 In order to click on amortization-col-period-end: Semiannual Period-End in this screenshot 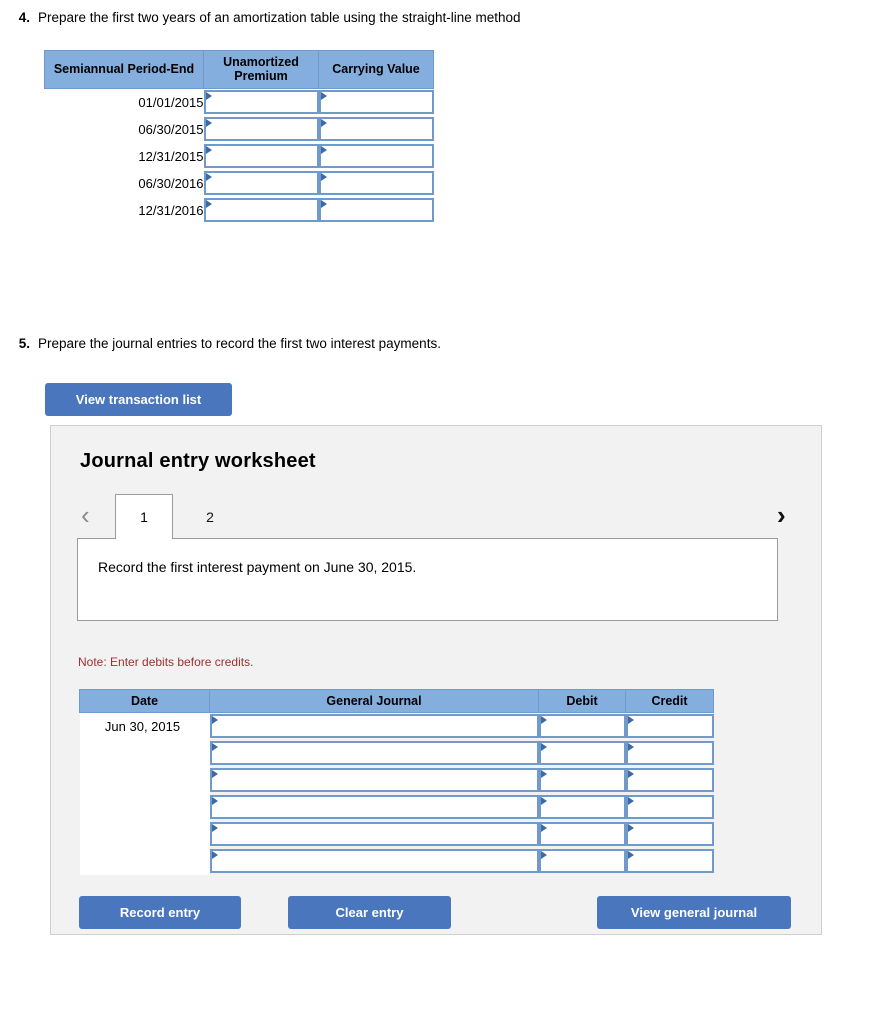, I will do `click(124, 69)`.